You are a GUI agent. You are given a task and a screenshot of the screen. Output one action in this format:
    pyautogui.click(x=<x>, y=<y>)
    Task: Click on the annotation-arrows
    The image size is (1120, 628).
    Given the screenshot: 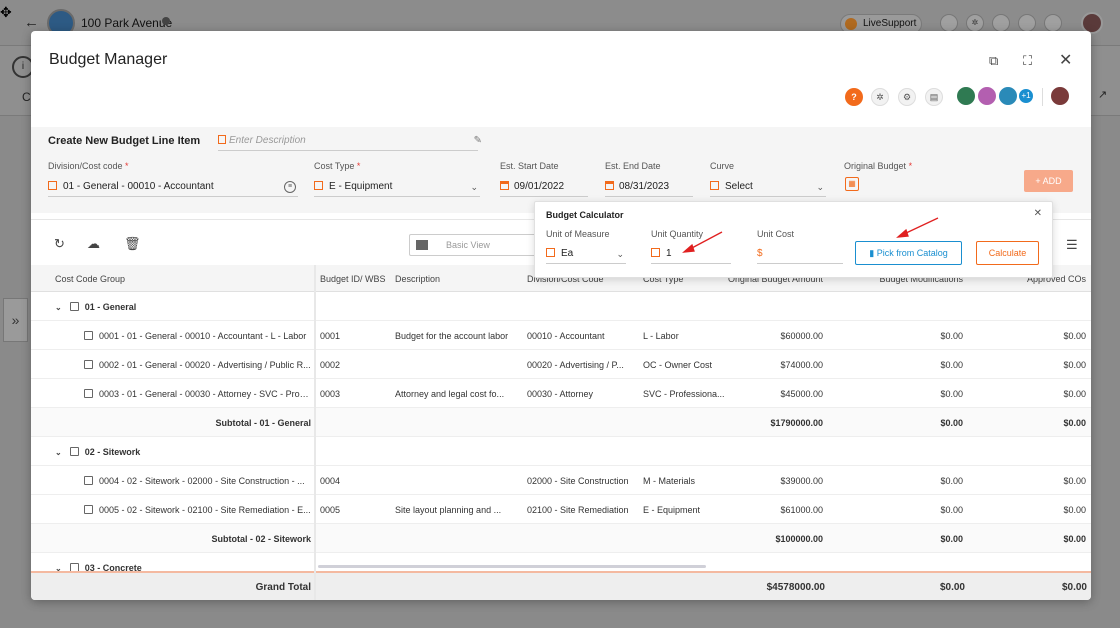 What is the action you would take?
    pyautogui.click(x=810, y=235)
    